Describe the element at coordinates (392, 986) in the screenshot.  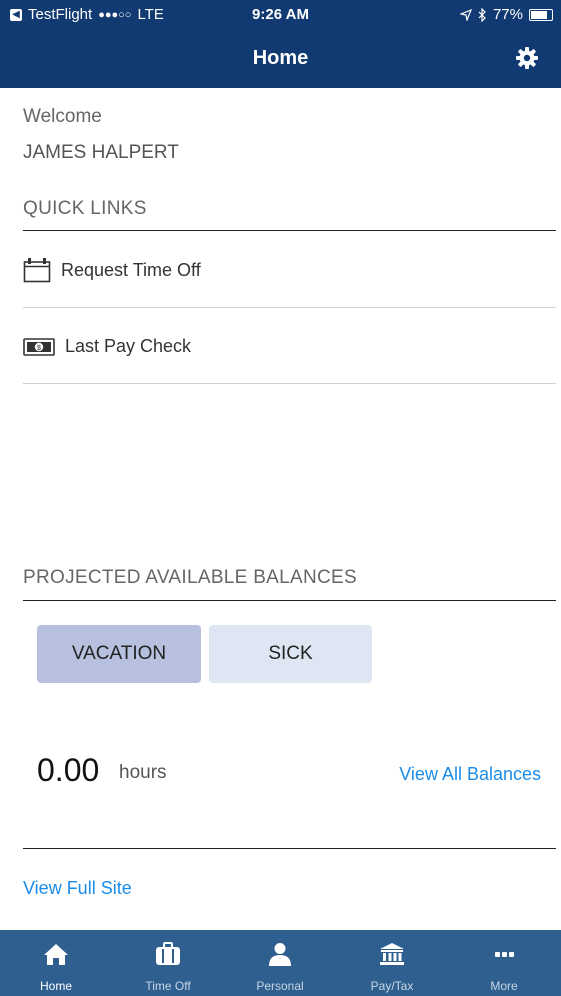
I see `tab-pay-tax-label: Pay/Tax` at that location.